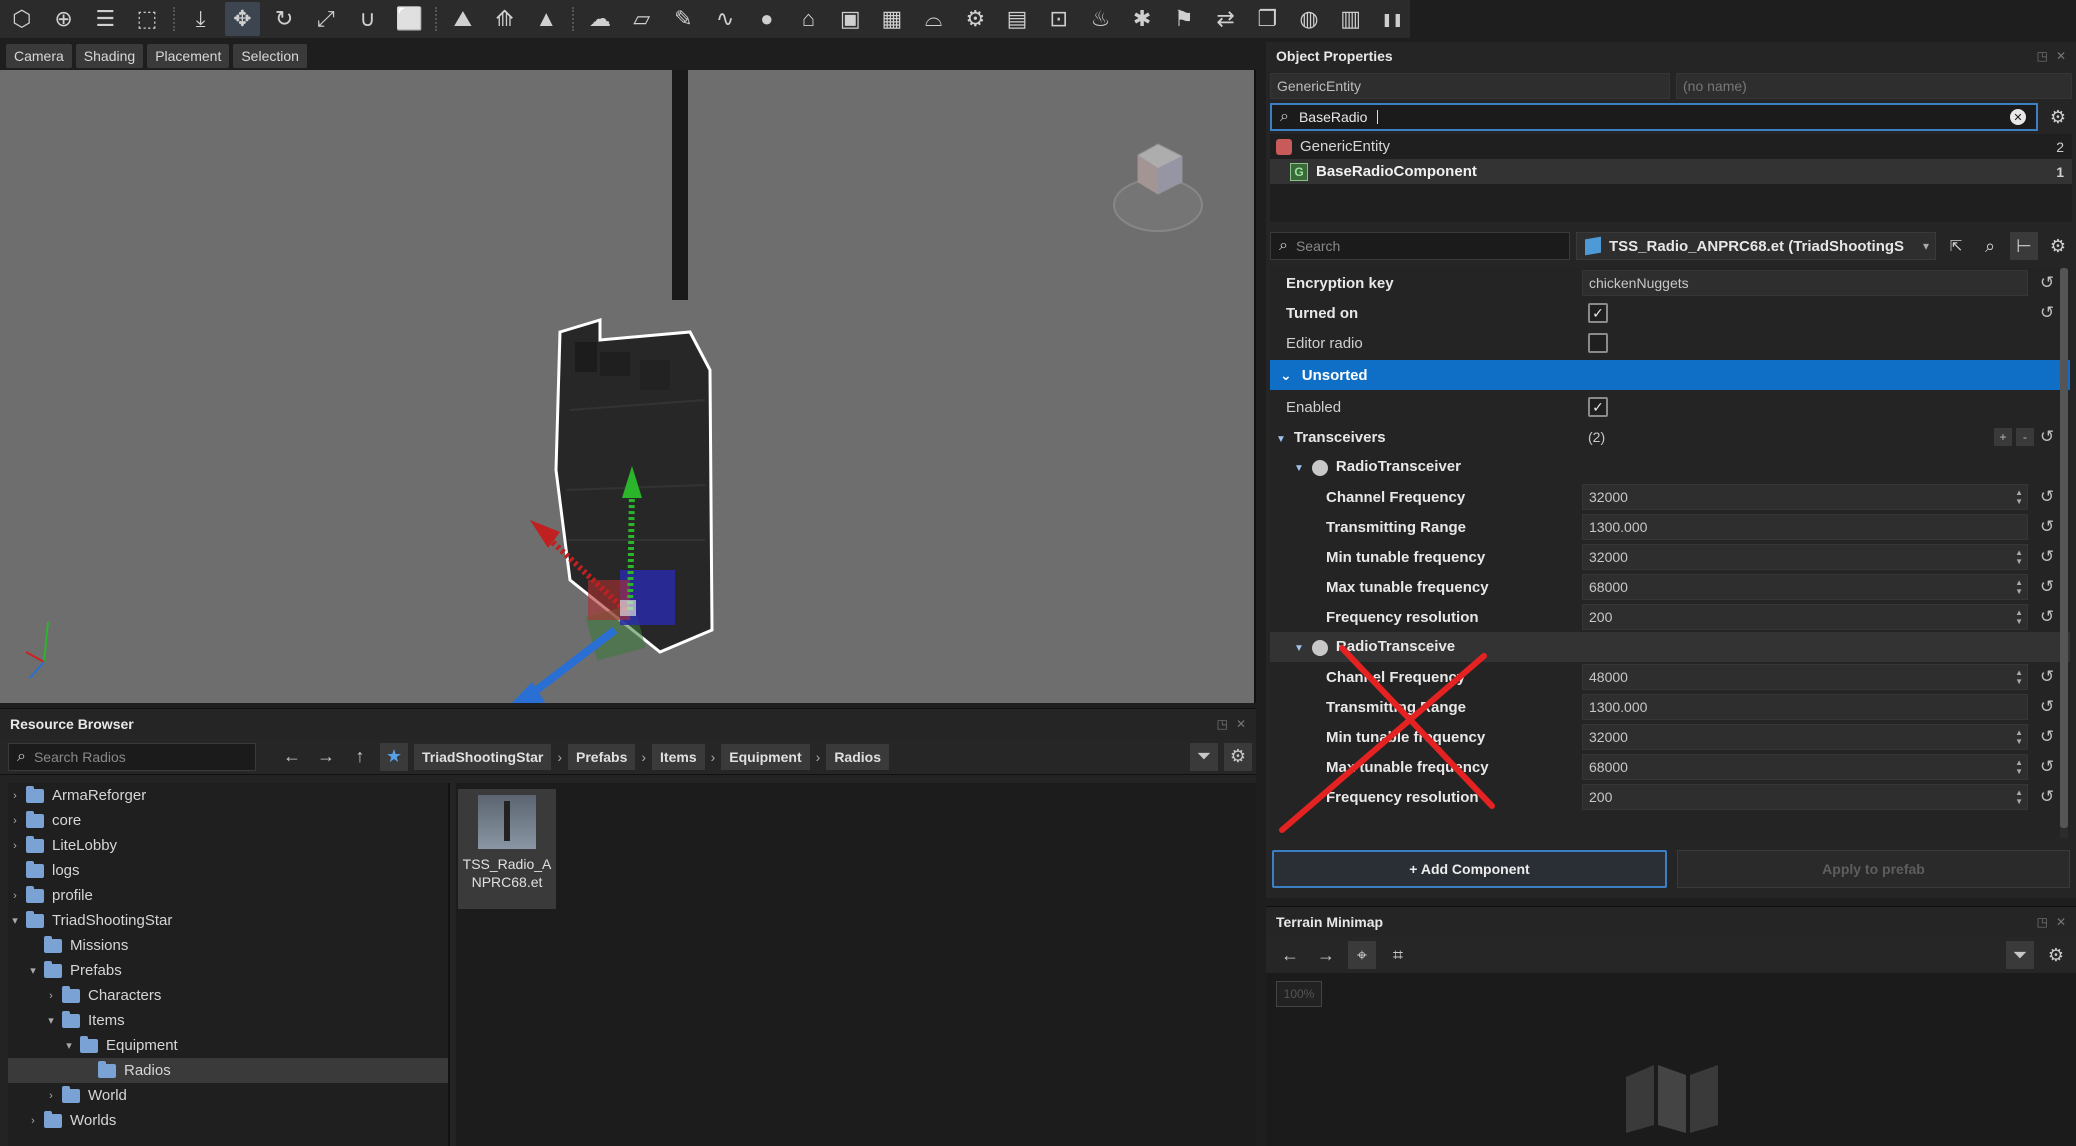  What do you see at coordinates (360, 757) in the screenshot?
I see `up-arrow-icon: ↑` at bounding box center [360, 757].